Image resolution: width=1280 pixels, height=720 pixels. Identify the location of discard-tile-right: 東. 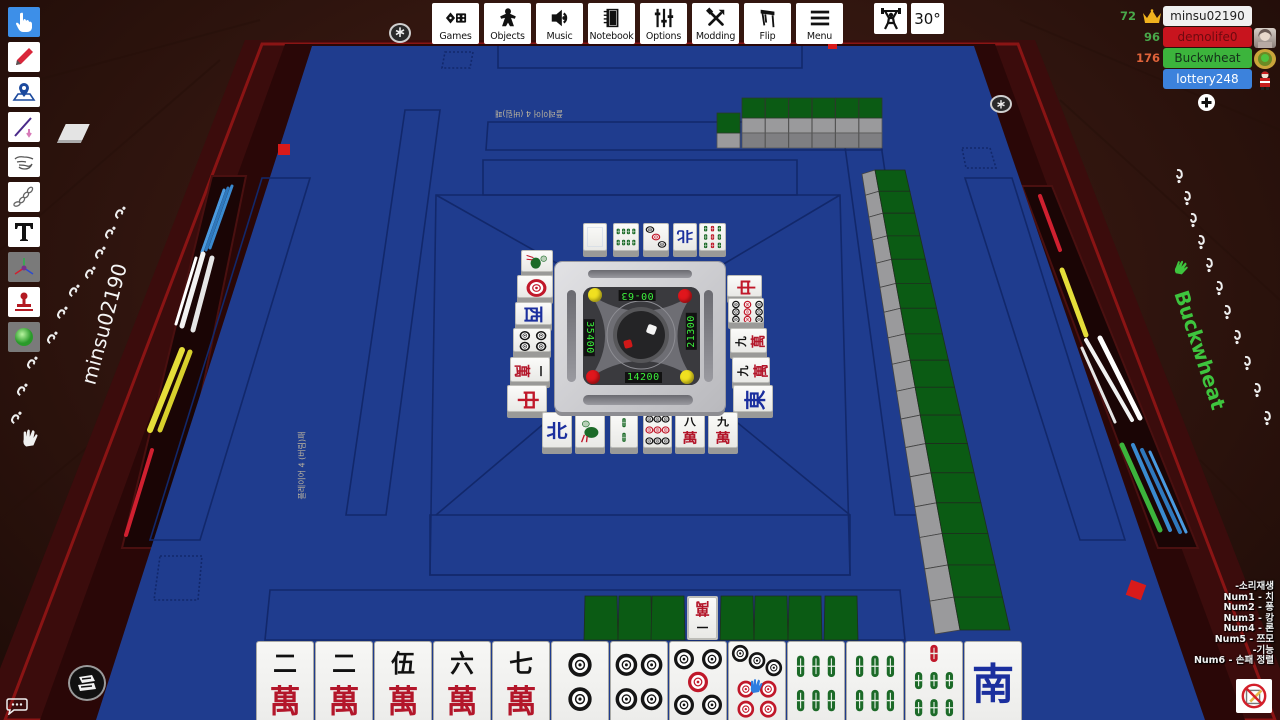
(753, 398).